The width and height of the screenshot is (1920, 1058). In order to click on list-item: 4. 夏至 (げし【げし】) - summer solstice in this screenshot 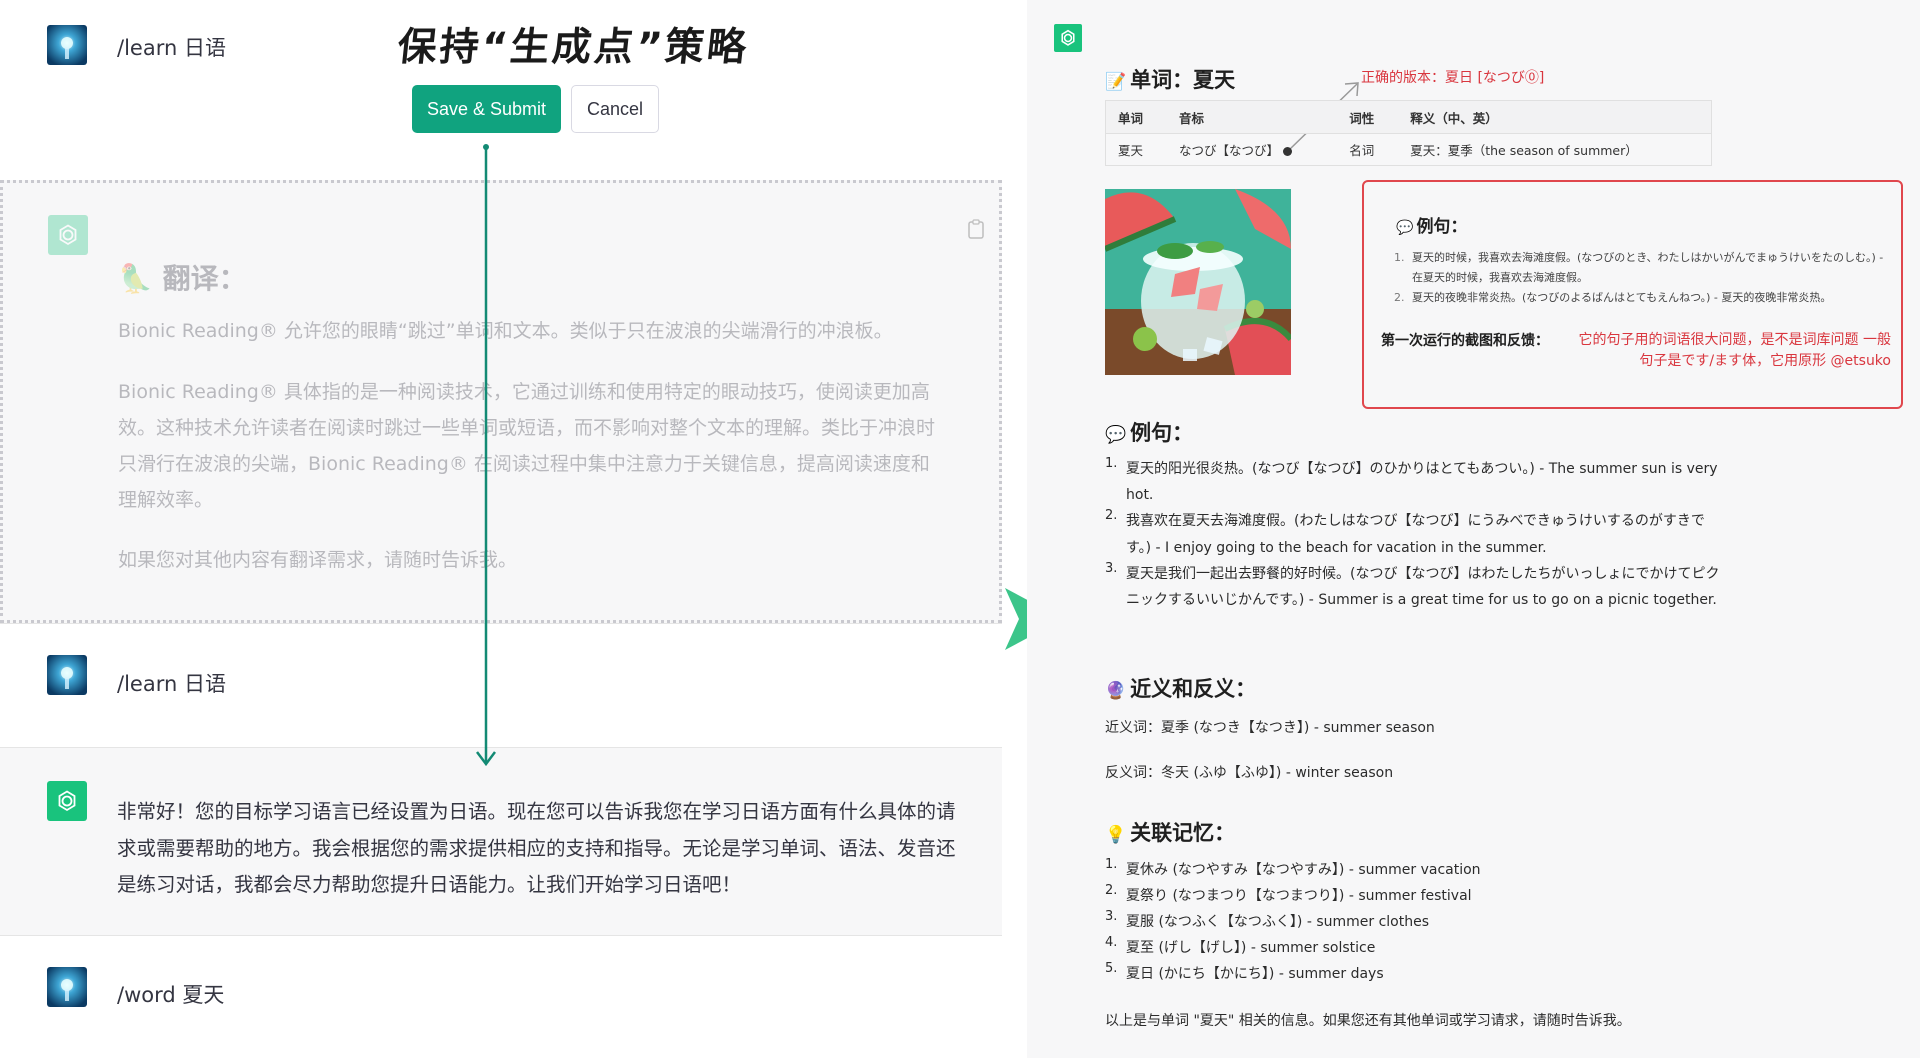, I will do `click(1240, 945)`.